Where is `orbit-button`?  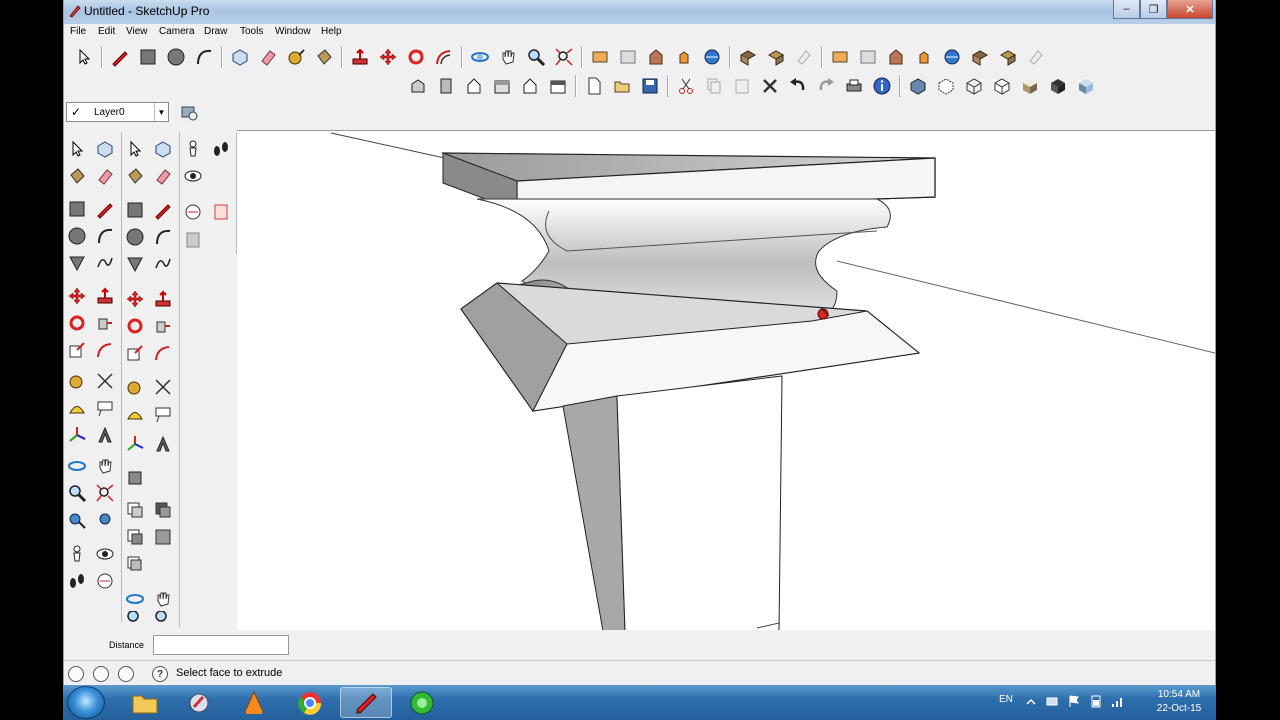 orbit-button is located at coordinates (480, 57).